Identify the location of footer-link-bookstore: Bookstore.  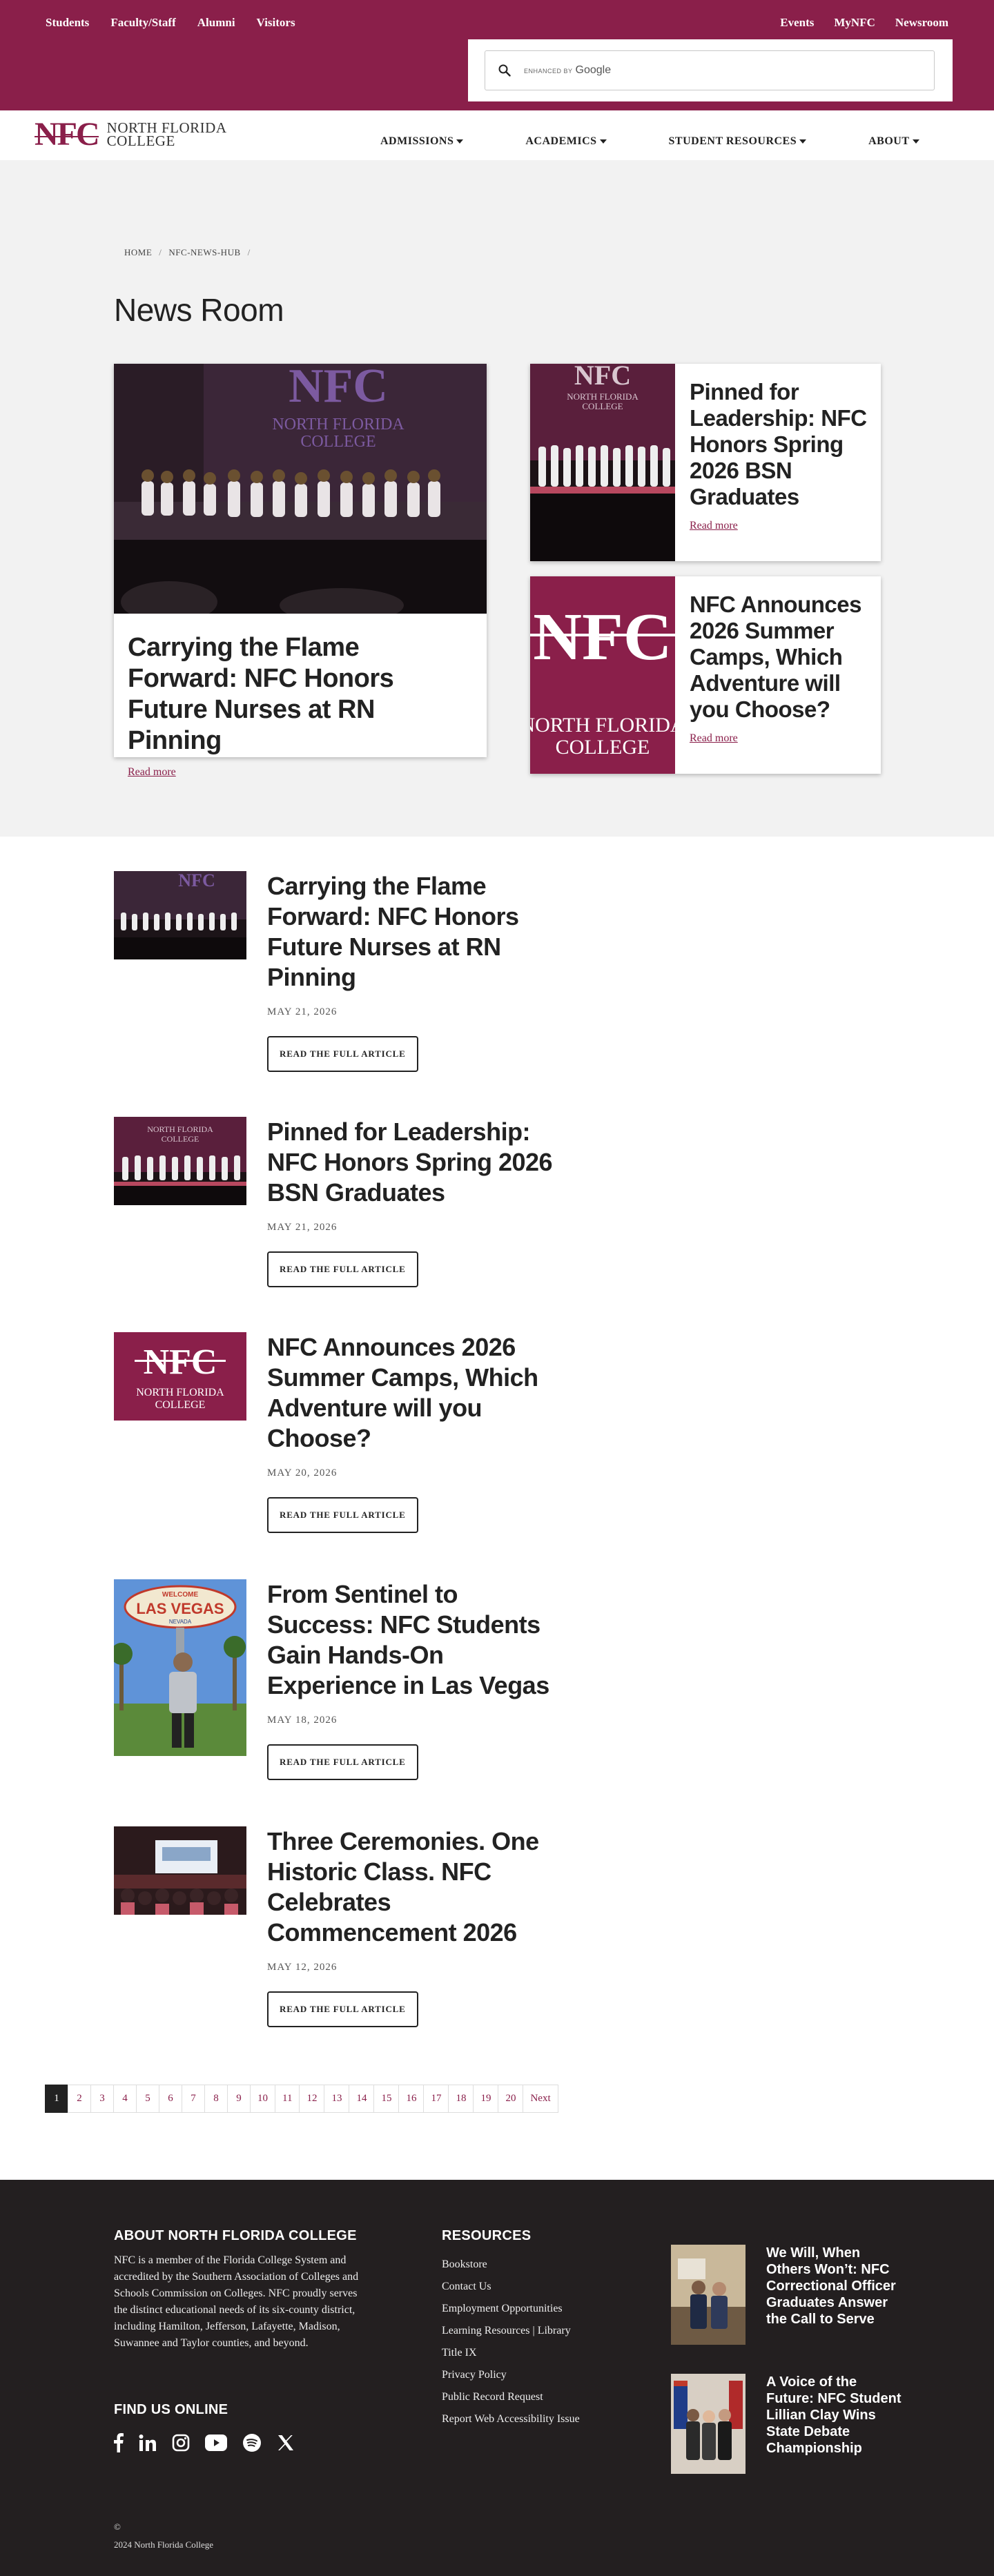
(511, 2265).